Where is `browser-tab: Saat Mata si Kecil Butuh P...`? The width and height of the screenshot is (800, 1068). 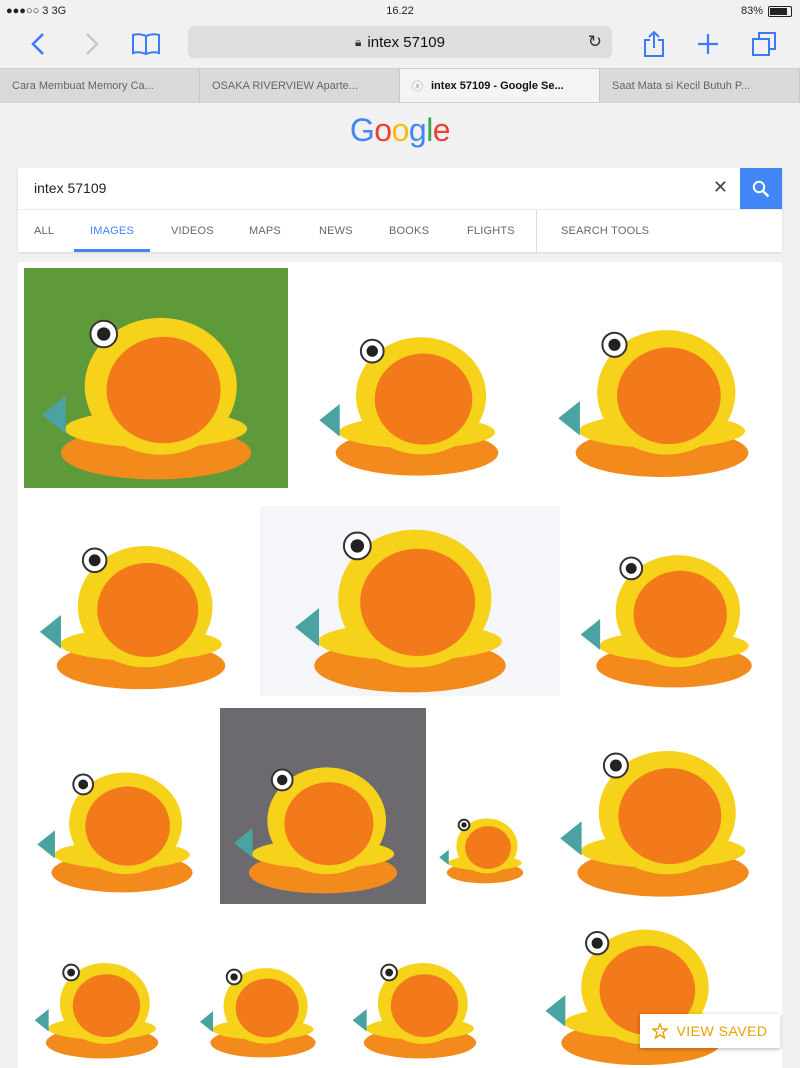
browser-tab: Saat Mata si Kecil Butuh P... is located at coordinates (700, 85).